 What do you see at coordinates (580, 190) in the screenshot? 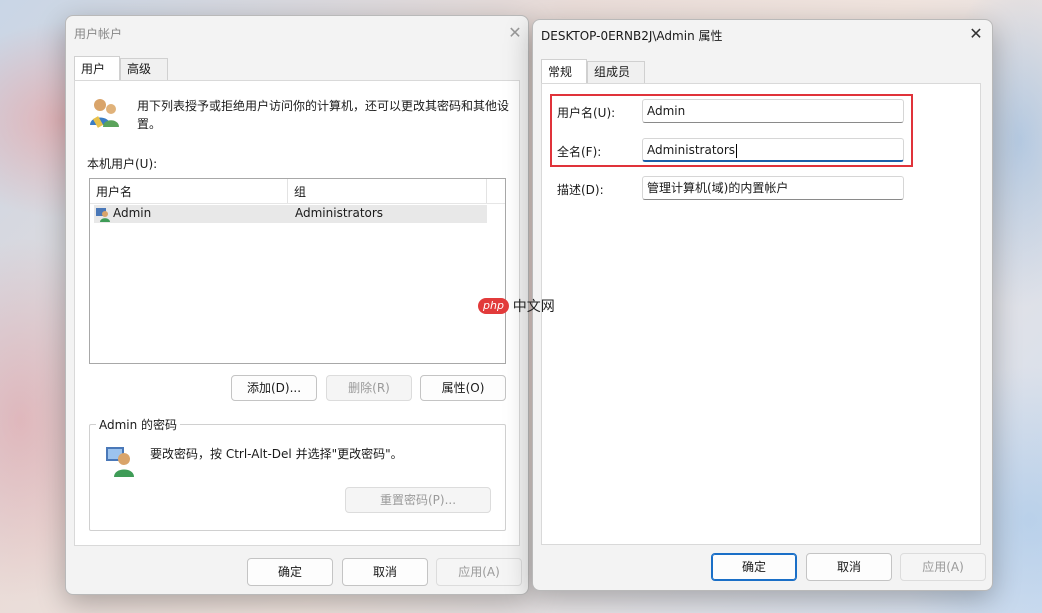
I see `description-label: 描述(D):` at bounding box center [580, 190].